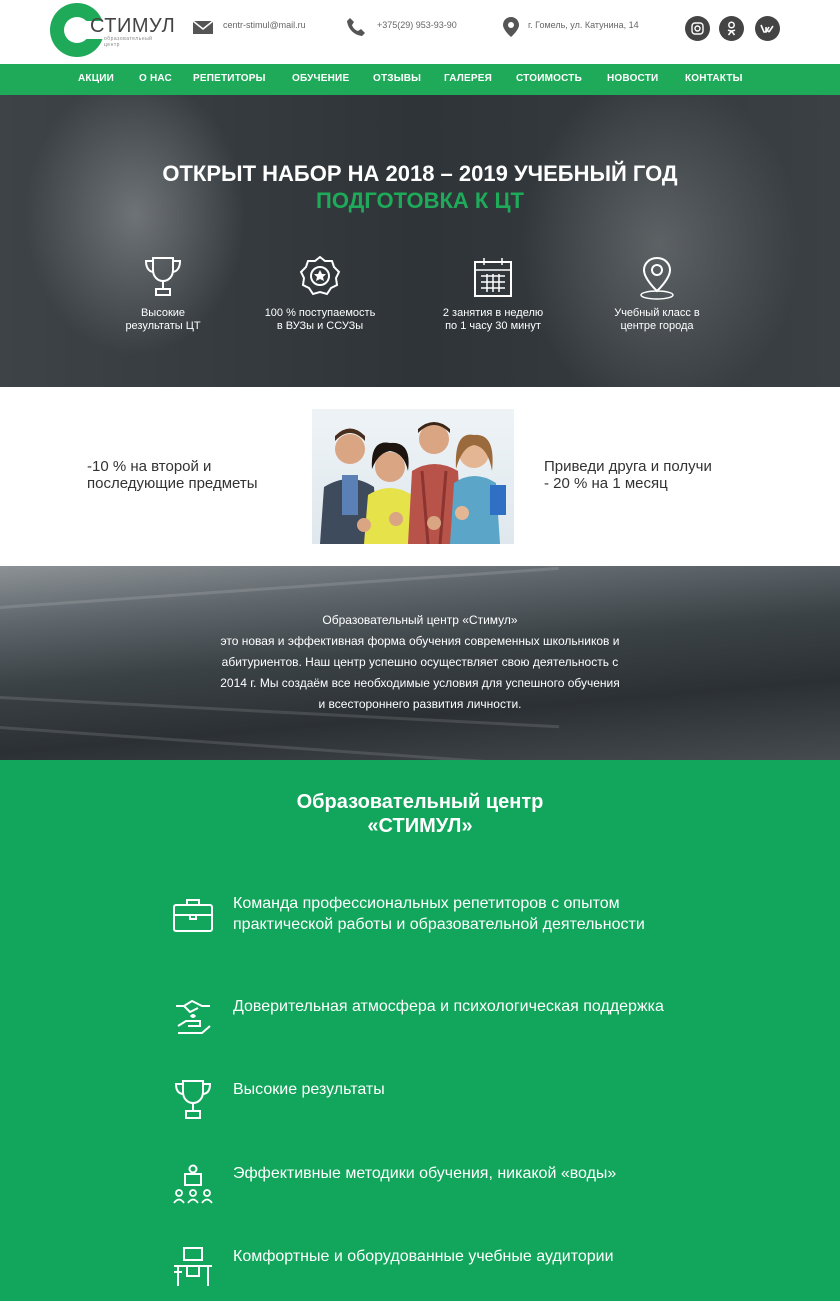  Describe the element at coordinates (149, 466) in the screenshot. I see `offer-left-line1: -10 % на второй и` at that location.